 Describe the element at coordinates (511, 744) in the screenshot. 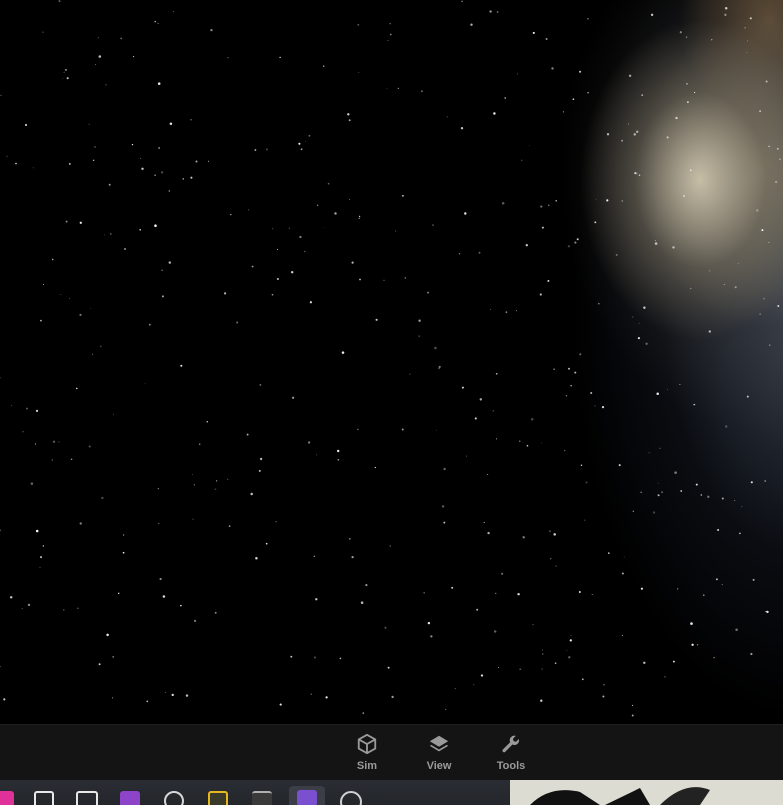

I see `wrench-icon` at that location.